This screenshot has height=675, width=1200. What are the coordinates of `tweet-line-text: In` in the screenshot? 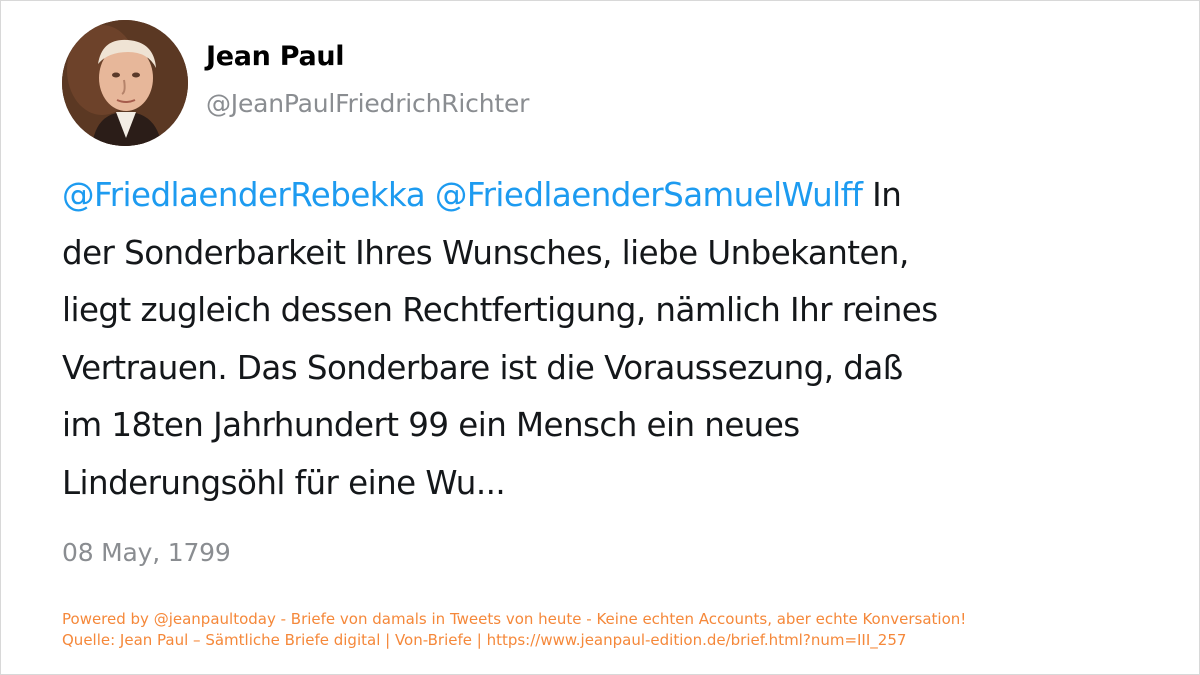 It's located at (882, 195).